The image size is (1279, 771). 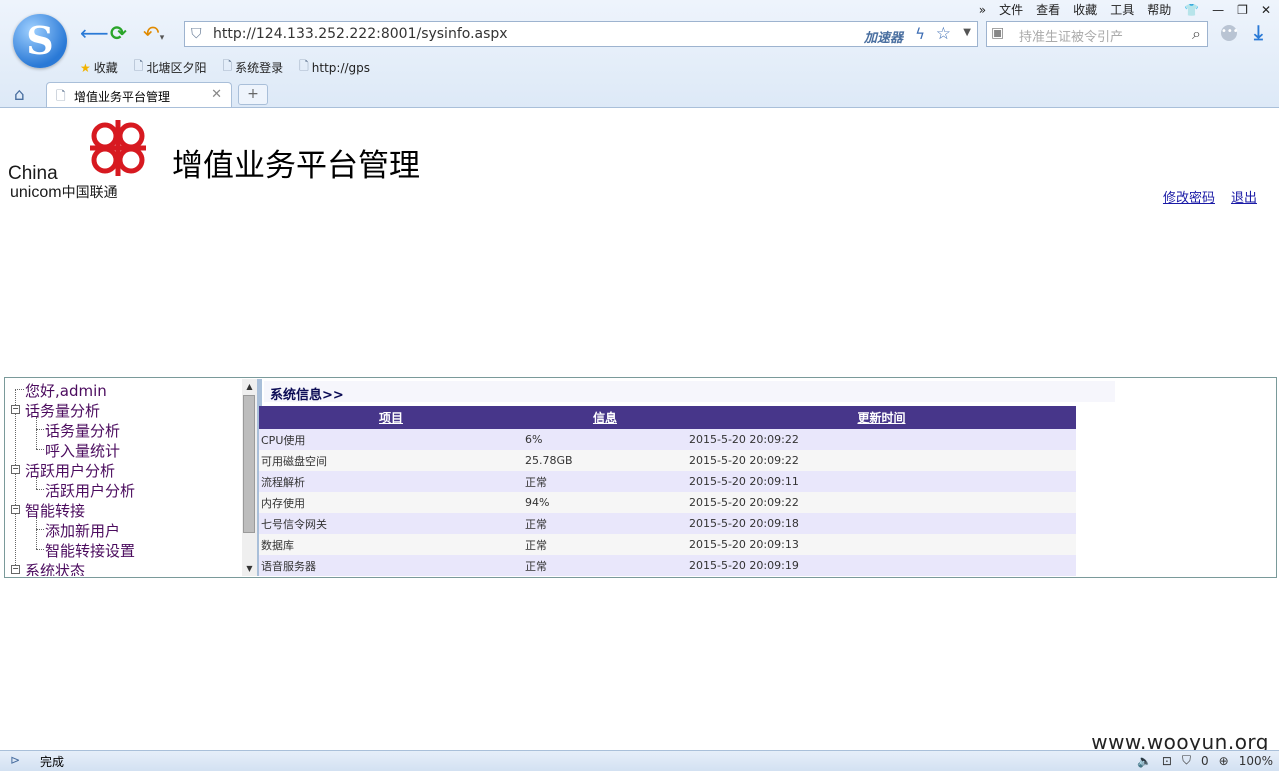 What do you see at coordinates (1144, 761) in the screenshot?
I see `volume-icon: 🔈` at bounding box center [1144, 761].